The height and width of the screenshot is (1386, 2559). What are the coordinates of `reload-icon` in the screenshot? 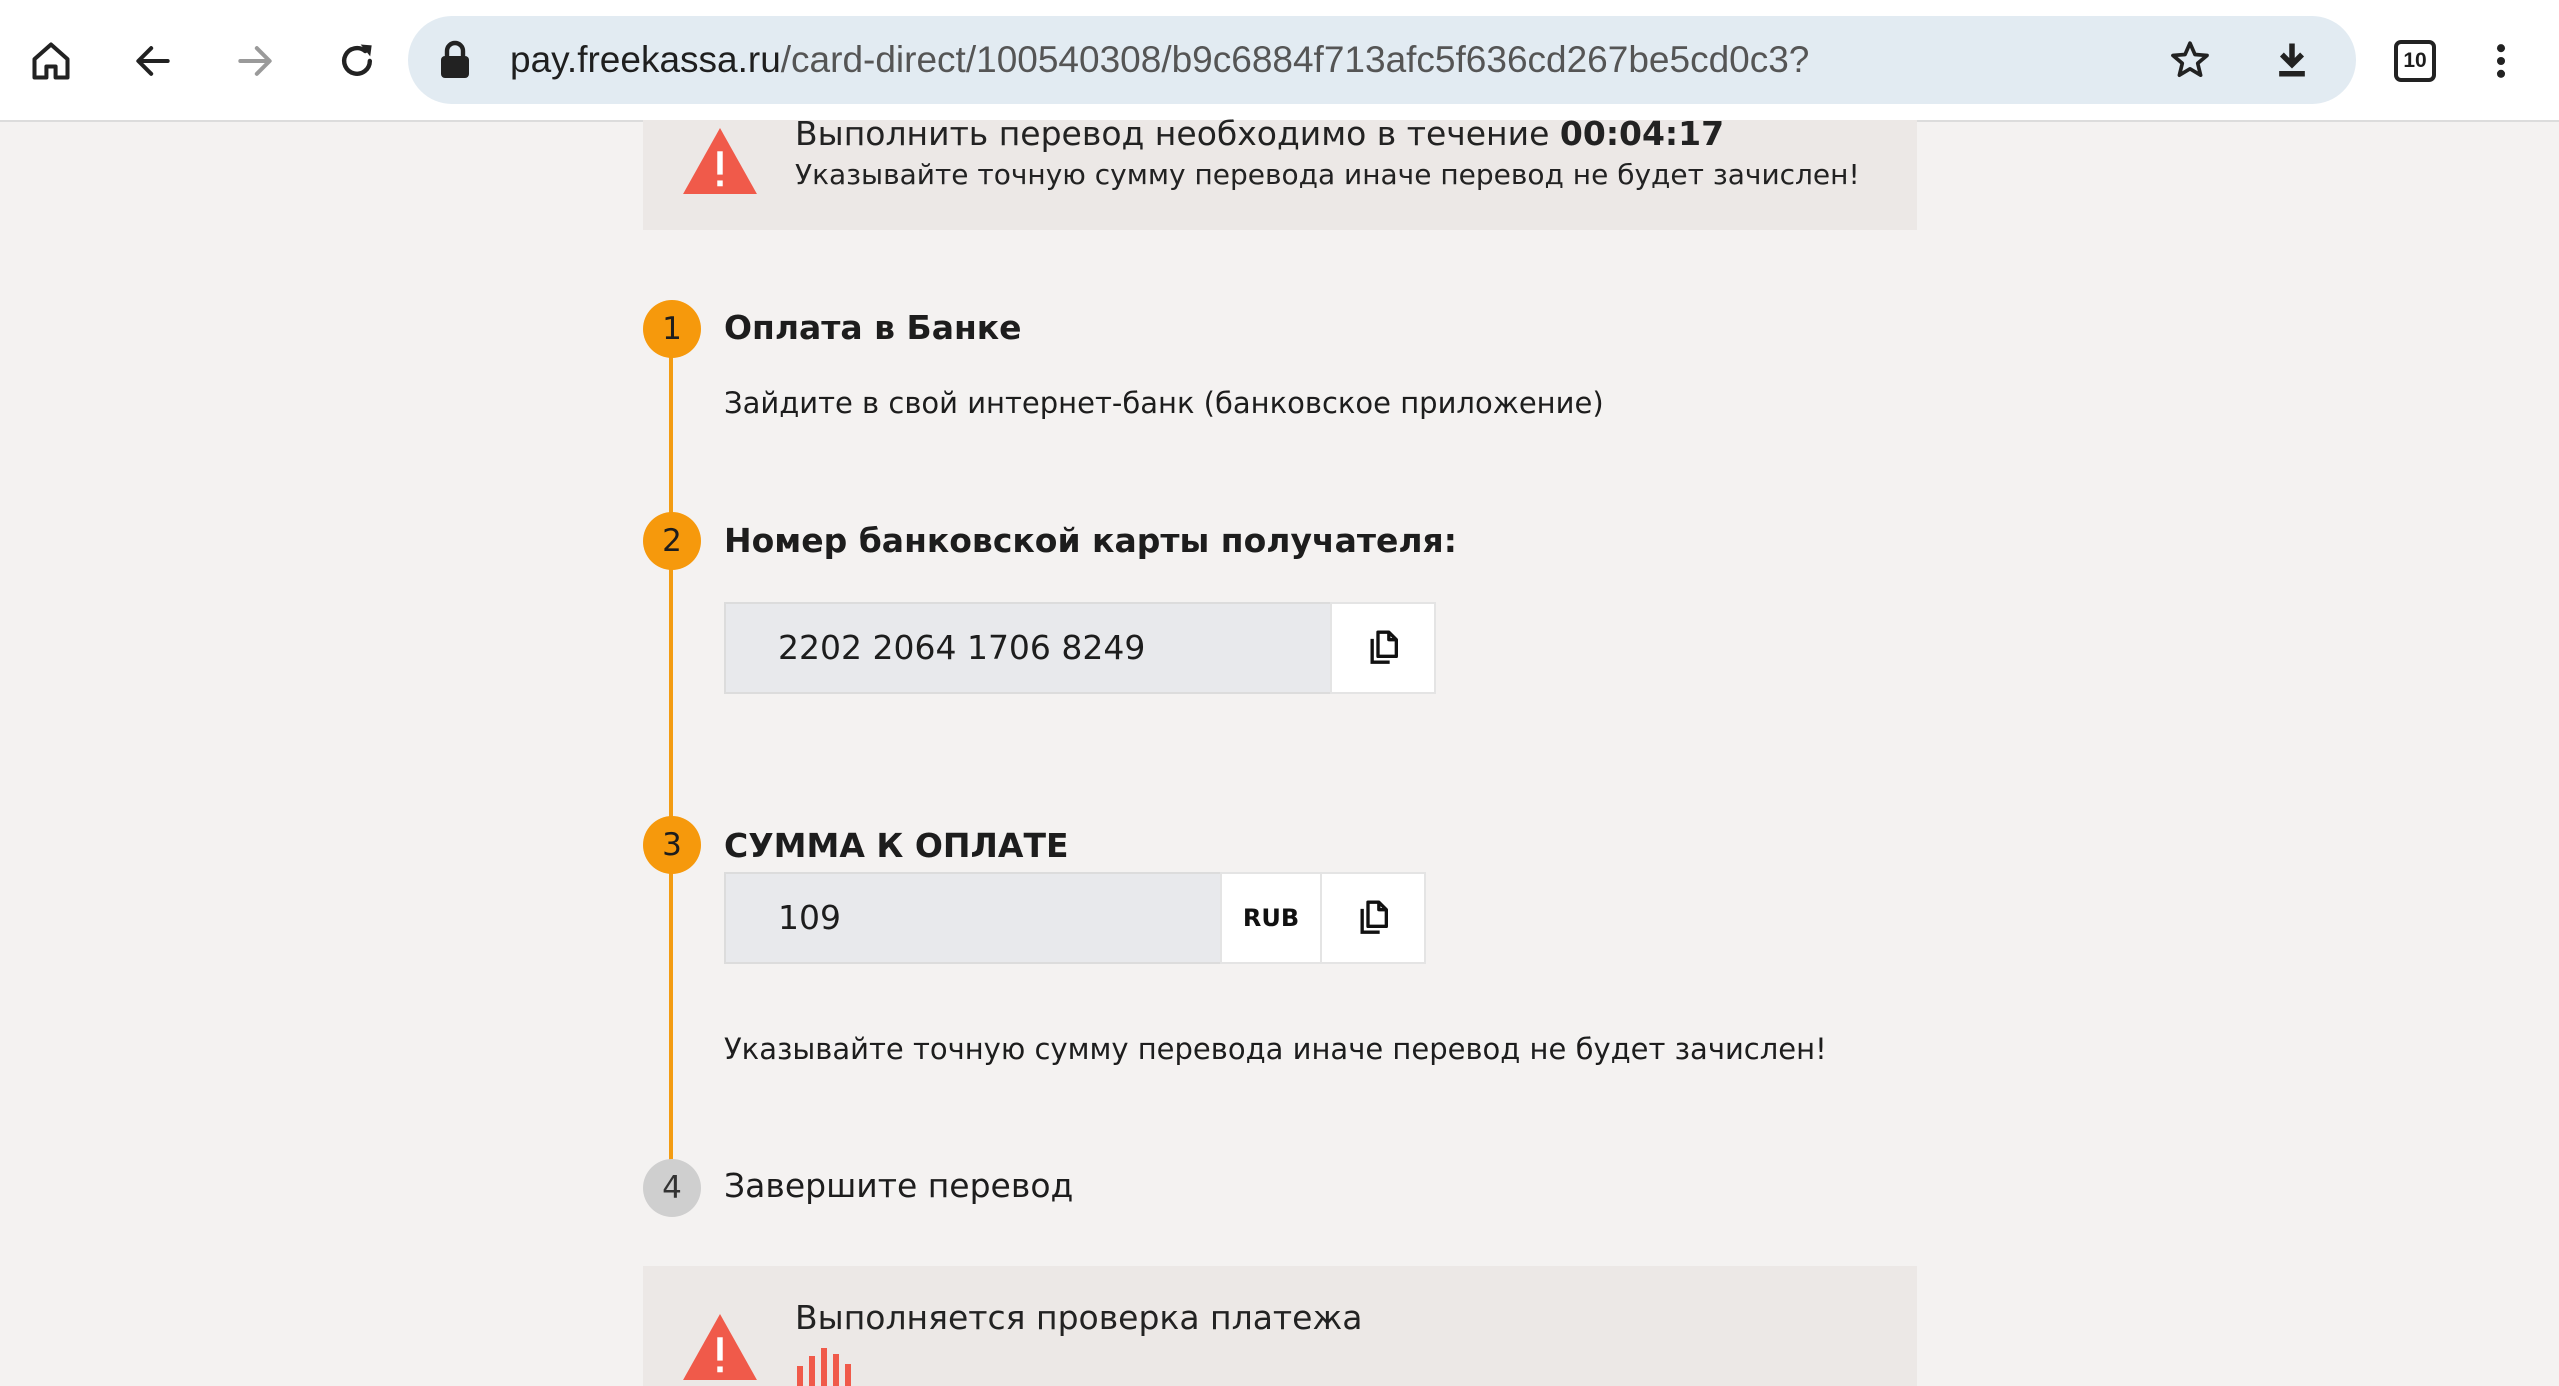 It's located at (357, 61).